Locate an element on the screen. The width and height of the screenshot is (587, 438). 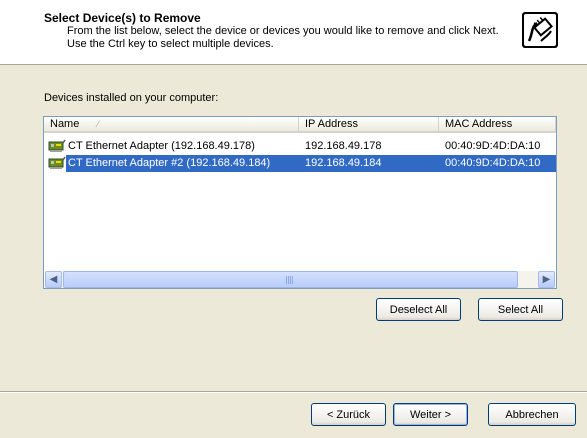
scroll-left-icon: ◀ is located at coordinates (53, 279).